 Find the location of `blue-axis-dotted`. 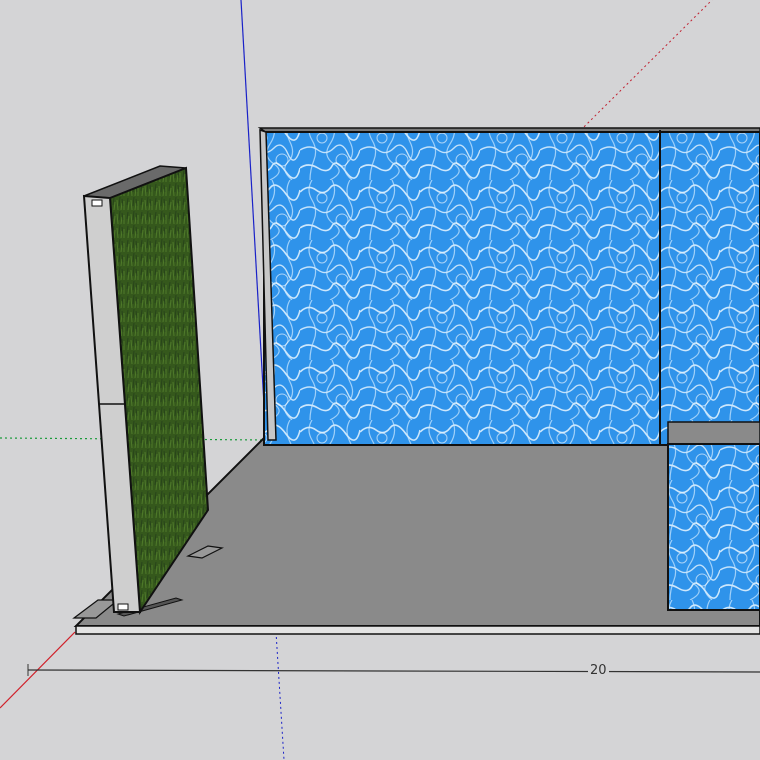

blue-axis-dotted is located at coordinates (280, 695).